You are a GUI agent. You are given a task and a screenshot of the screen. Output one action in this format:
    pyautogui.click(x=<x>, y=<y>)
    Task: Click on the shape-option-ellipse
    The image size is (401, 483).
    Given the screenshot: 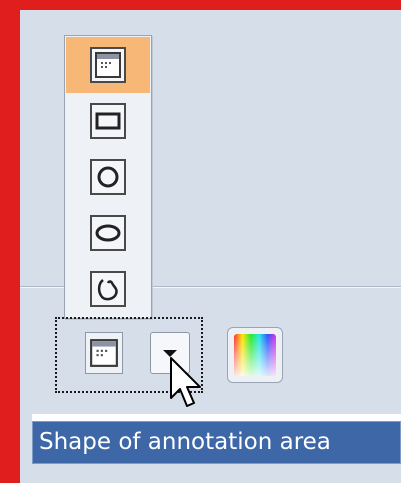 What is the action you would take?
    pyautogui.click(x=108, y=233)
    